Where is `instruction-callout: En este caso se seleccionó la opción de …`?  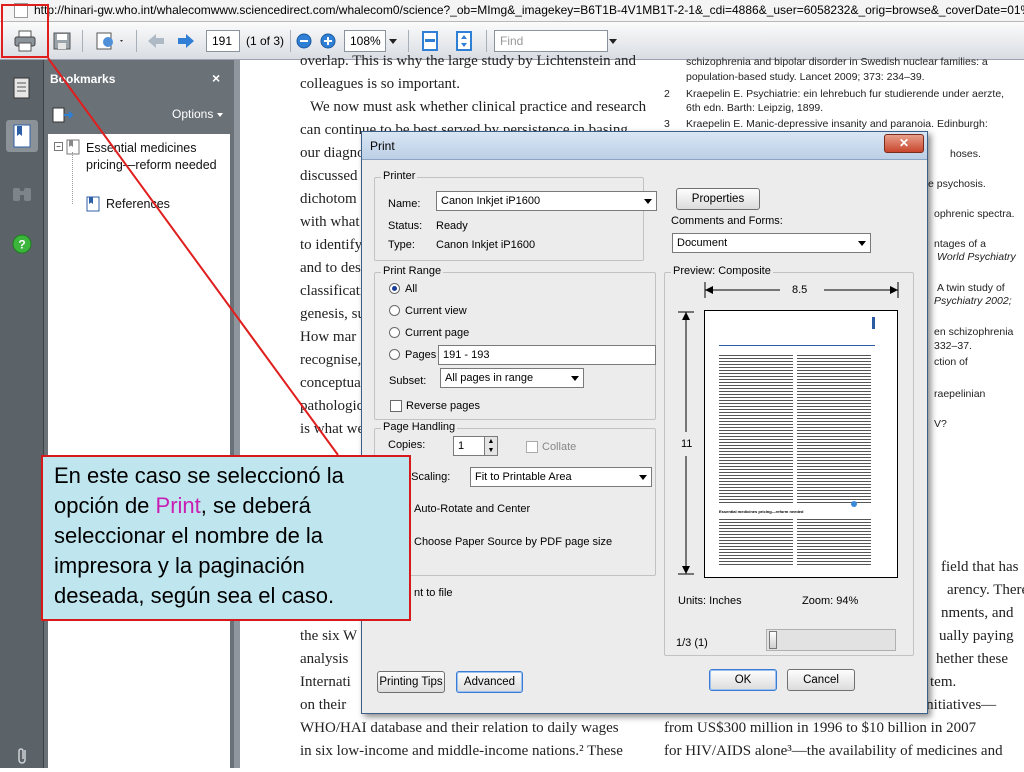
instruction-callout: En este caso se seleccionó la opción de … is located at coordinates (226, 538).